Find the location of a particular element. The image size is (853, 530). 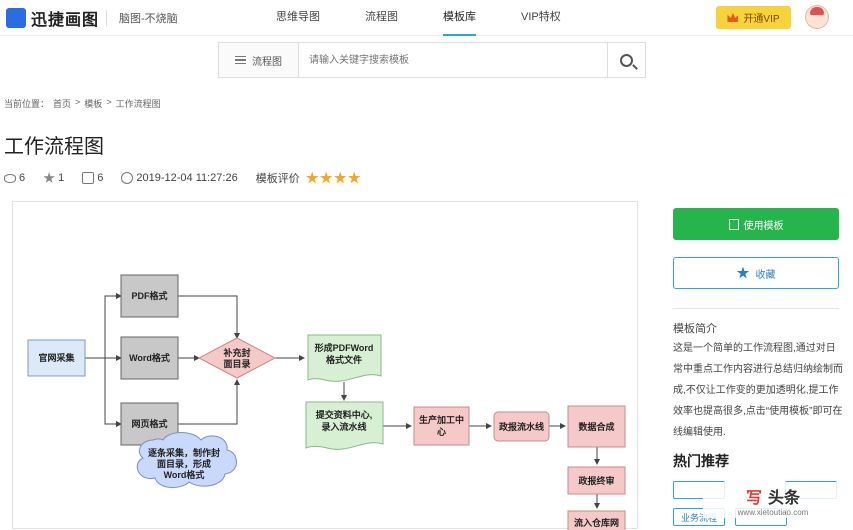

hot-recommend-title: 热门推荐 is located at coordinates (701, 461).